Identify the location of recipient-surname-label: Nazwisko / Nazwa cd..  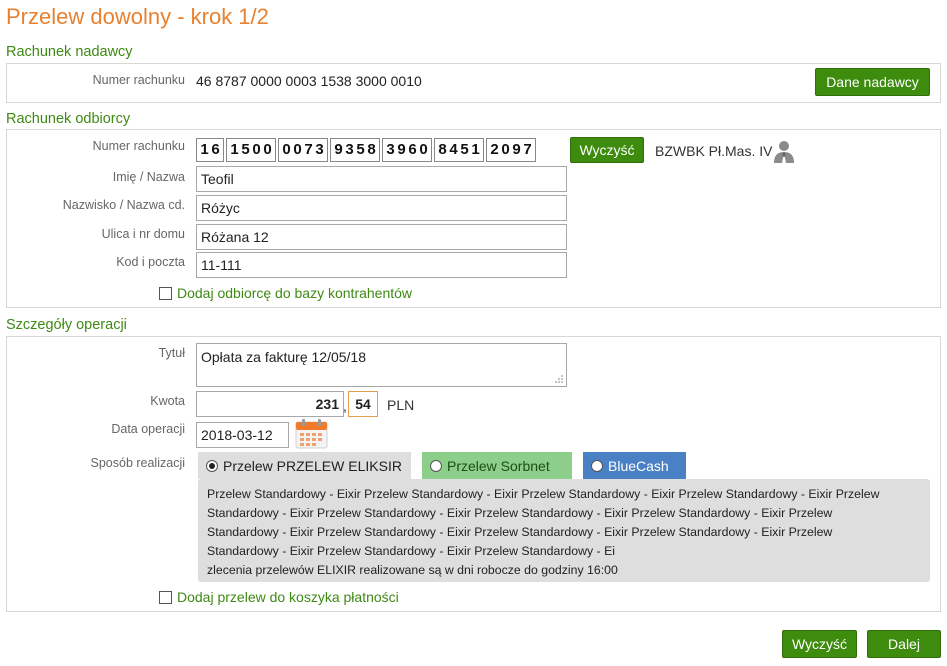
(123, 205).